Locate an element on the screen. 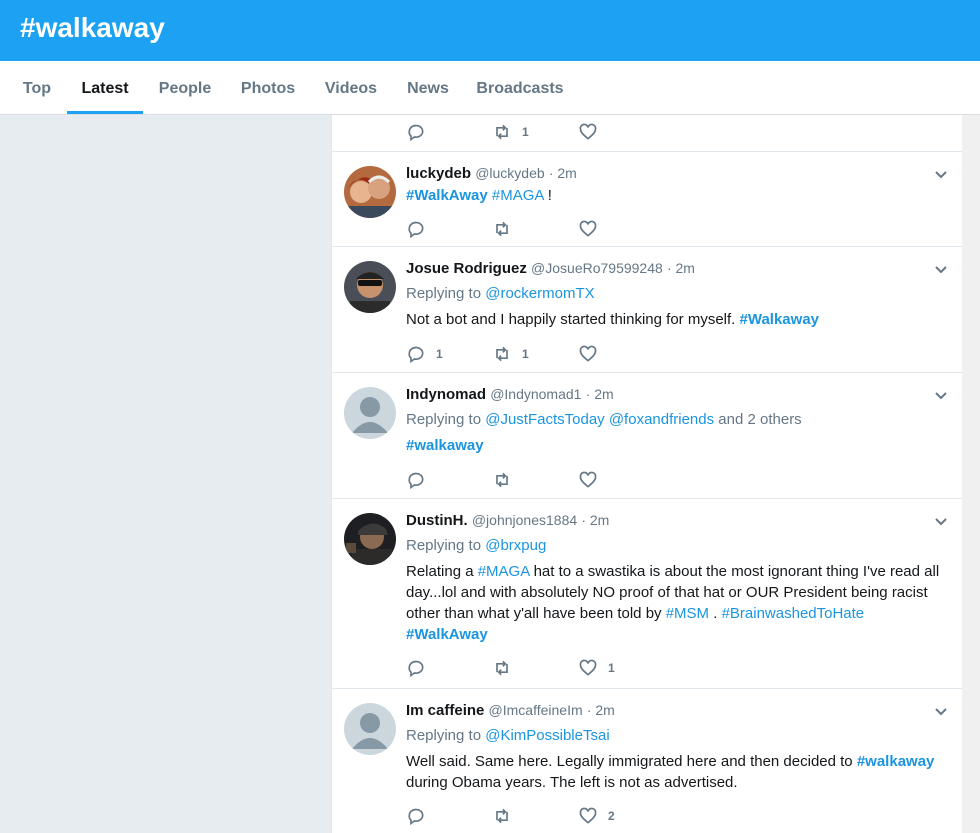  tweet-actions: 1 1 is located at coordinates (556, 354).